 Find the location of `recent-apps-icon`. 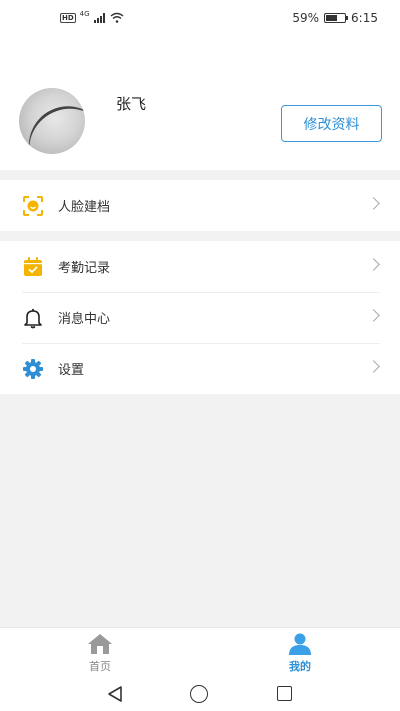

recent-apps-icon is located at coordinates (284, 693).